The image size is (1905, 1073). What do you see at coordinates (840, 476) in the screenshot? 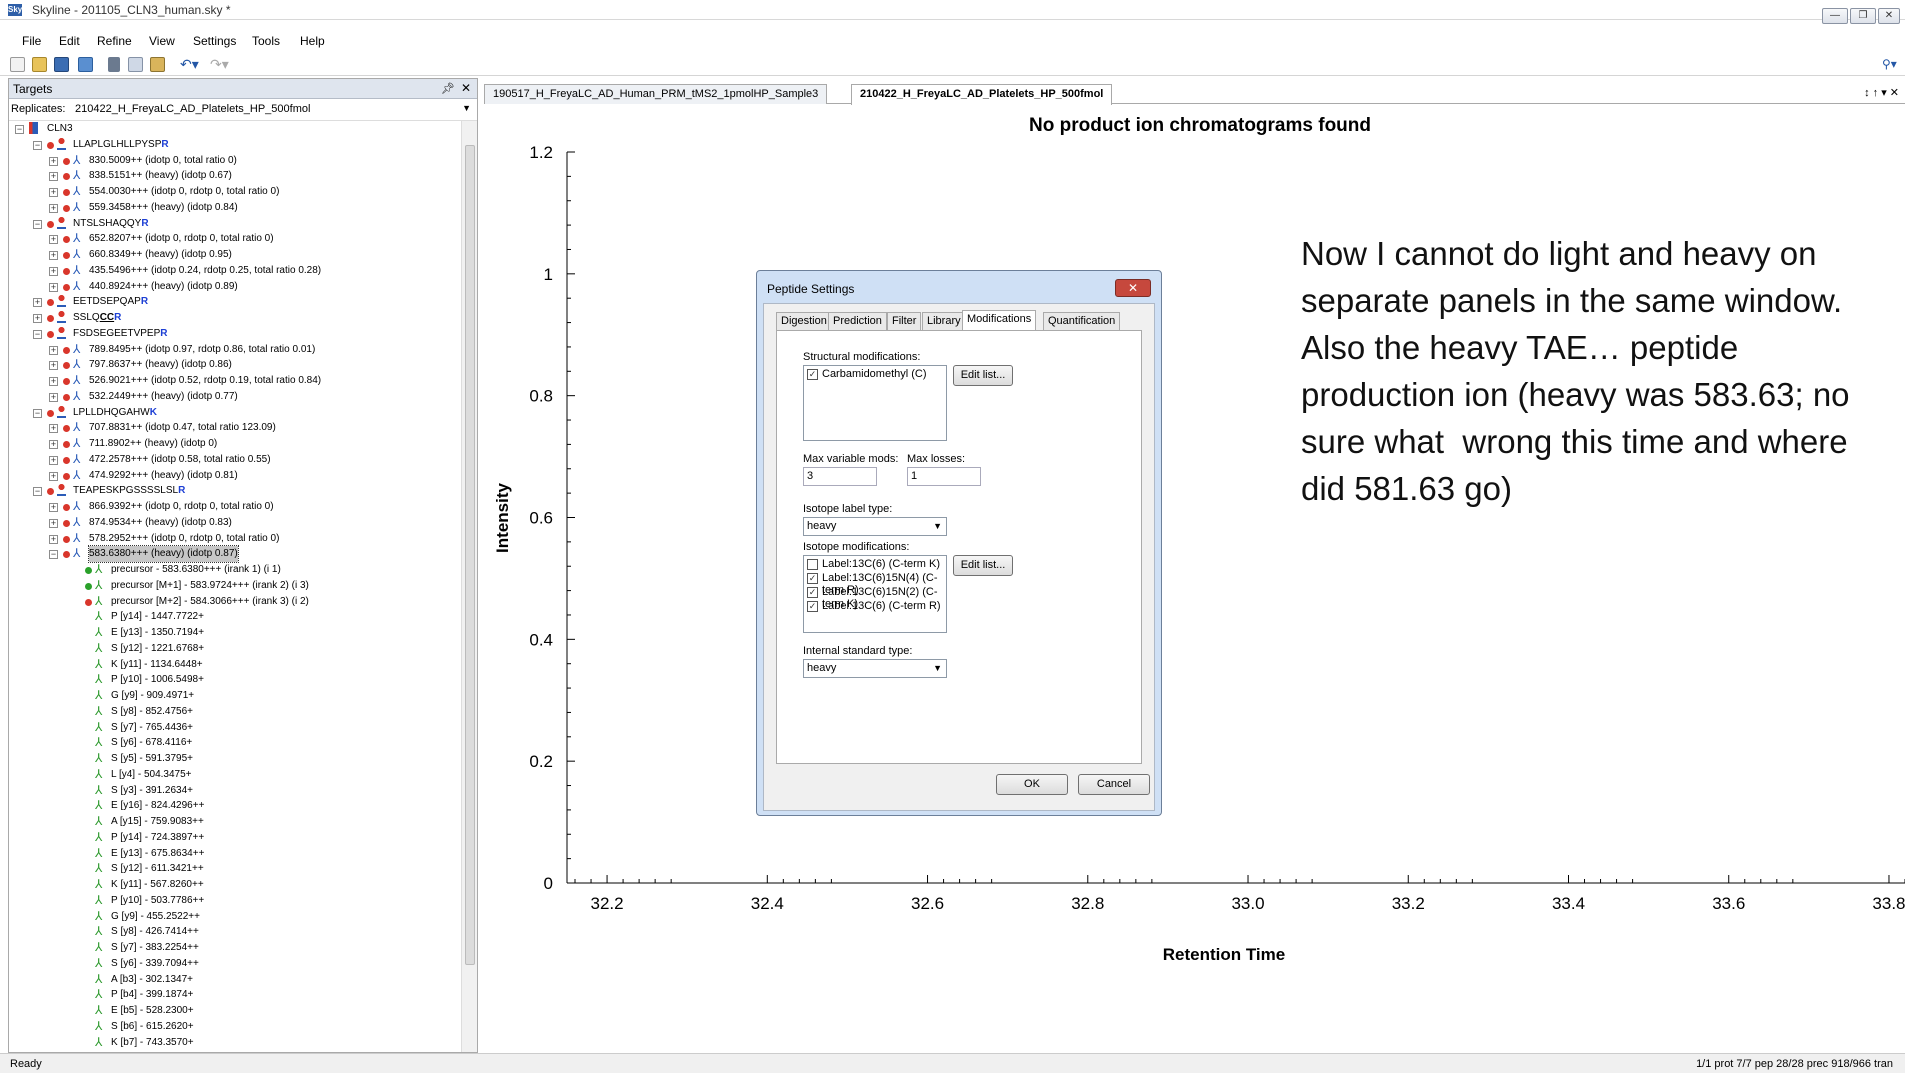
I see `max-variable-mods-field: 3` at bounding box center [840, 476].